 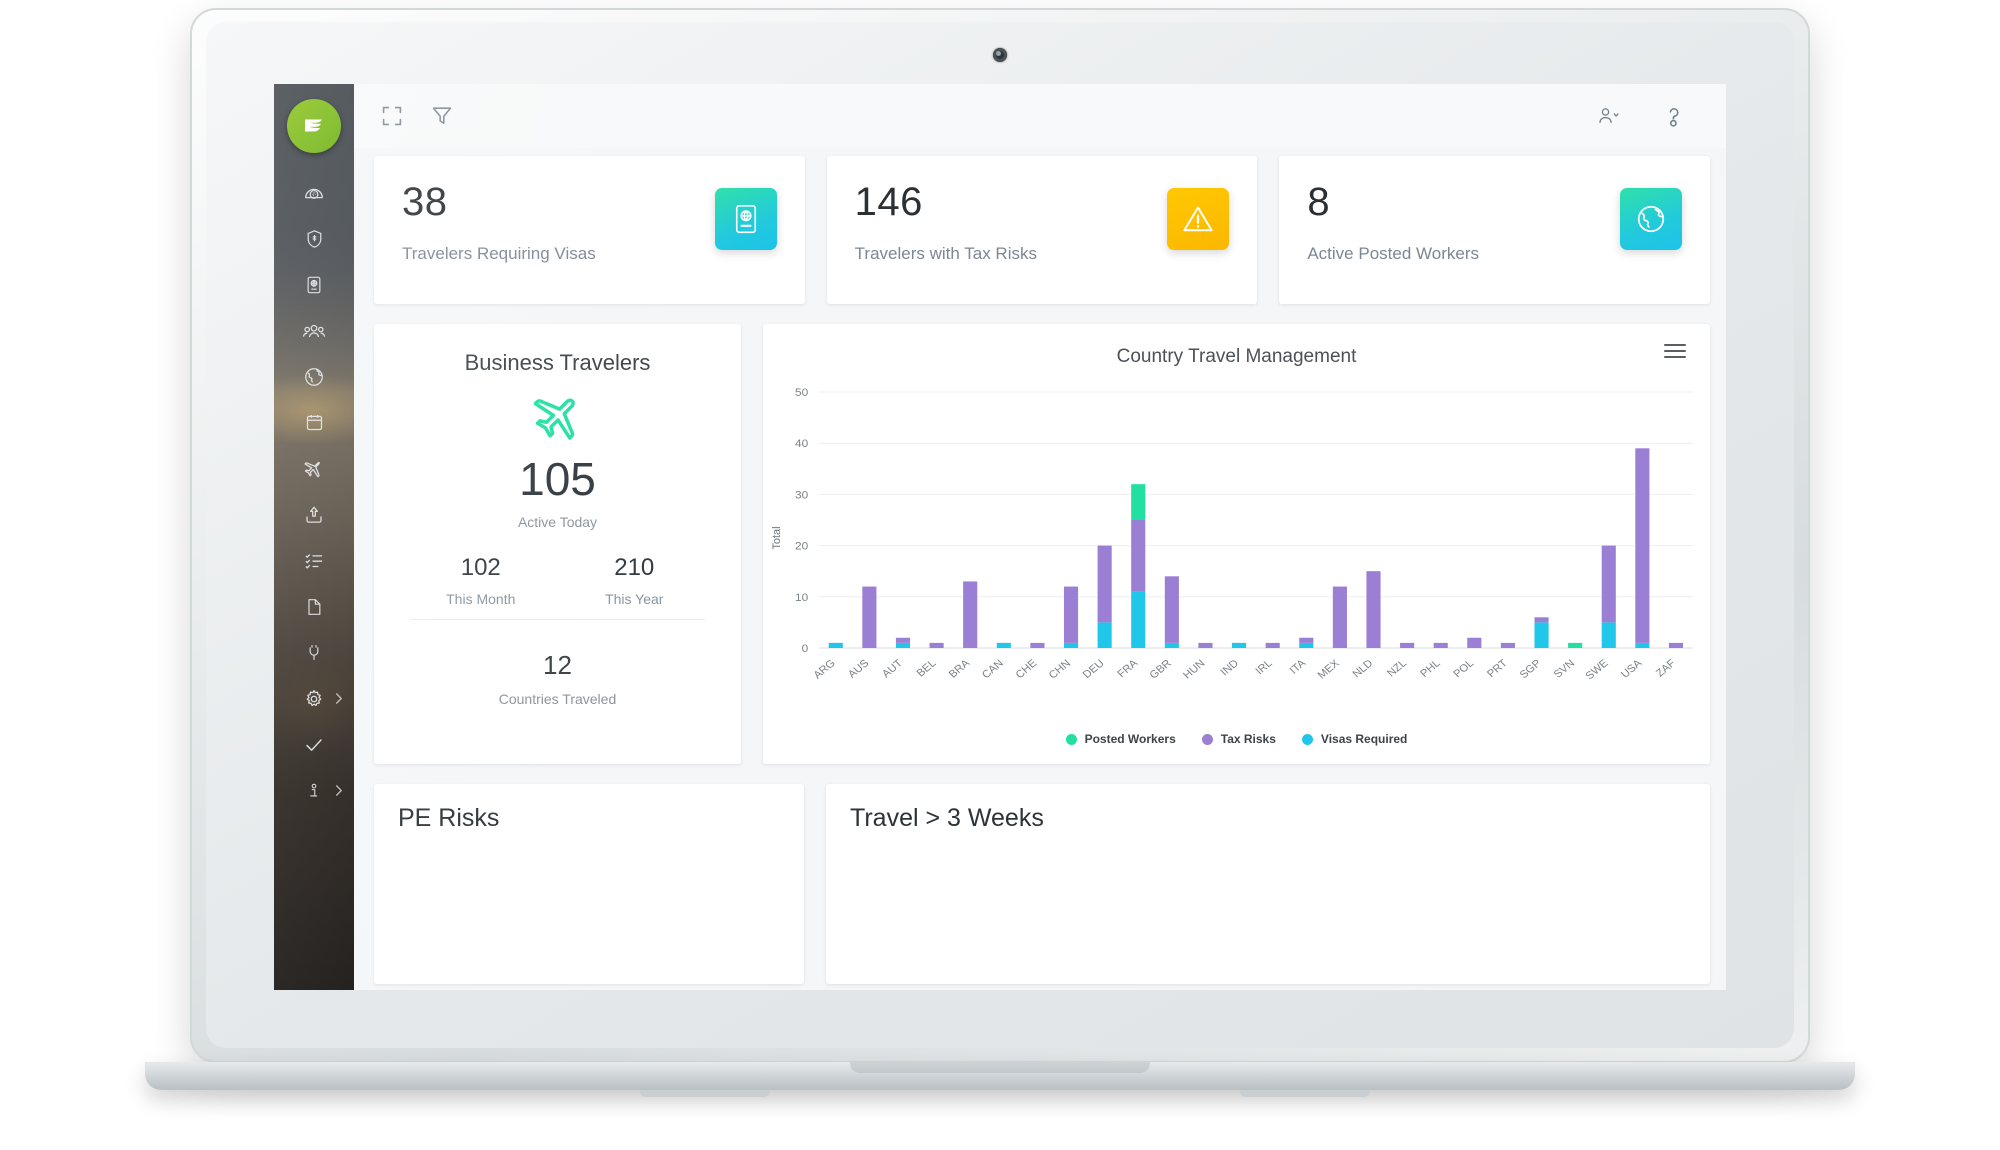 What do you see at coordinates (1616, 115) in the screenshot?
I see `chevron-down-icon` at bounding box center [1616, 115].